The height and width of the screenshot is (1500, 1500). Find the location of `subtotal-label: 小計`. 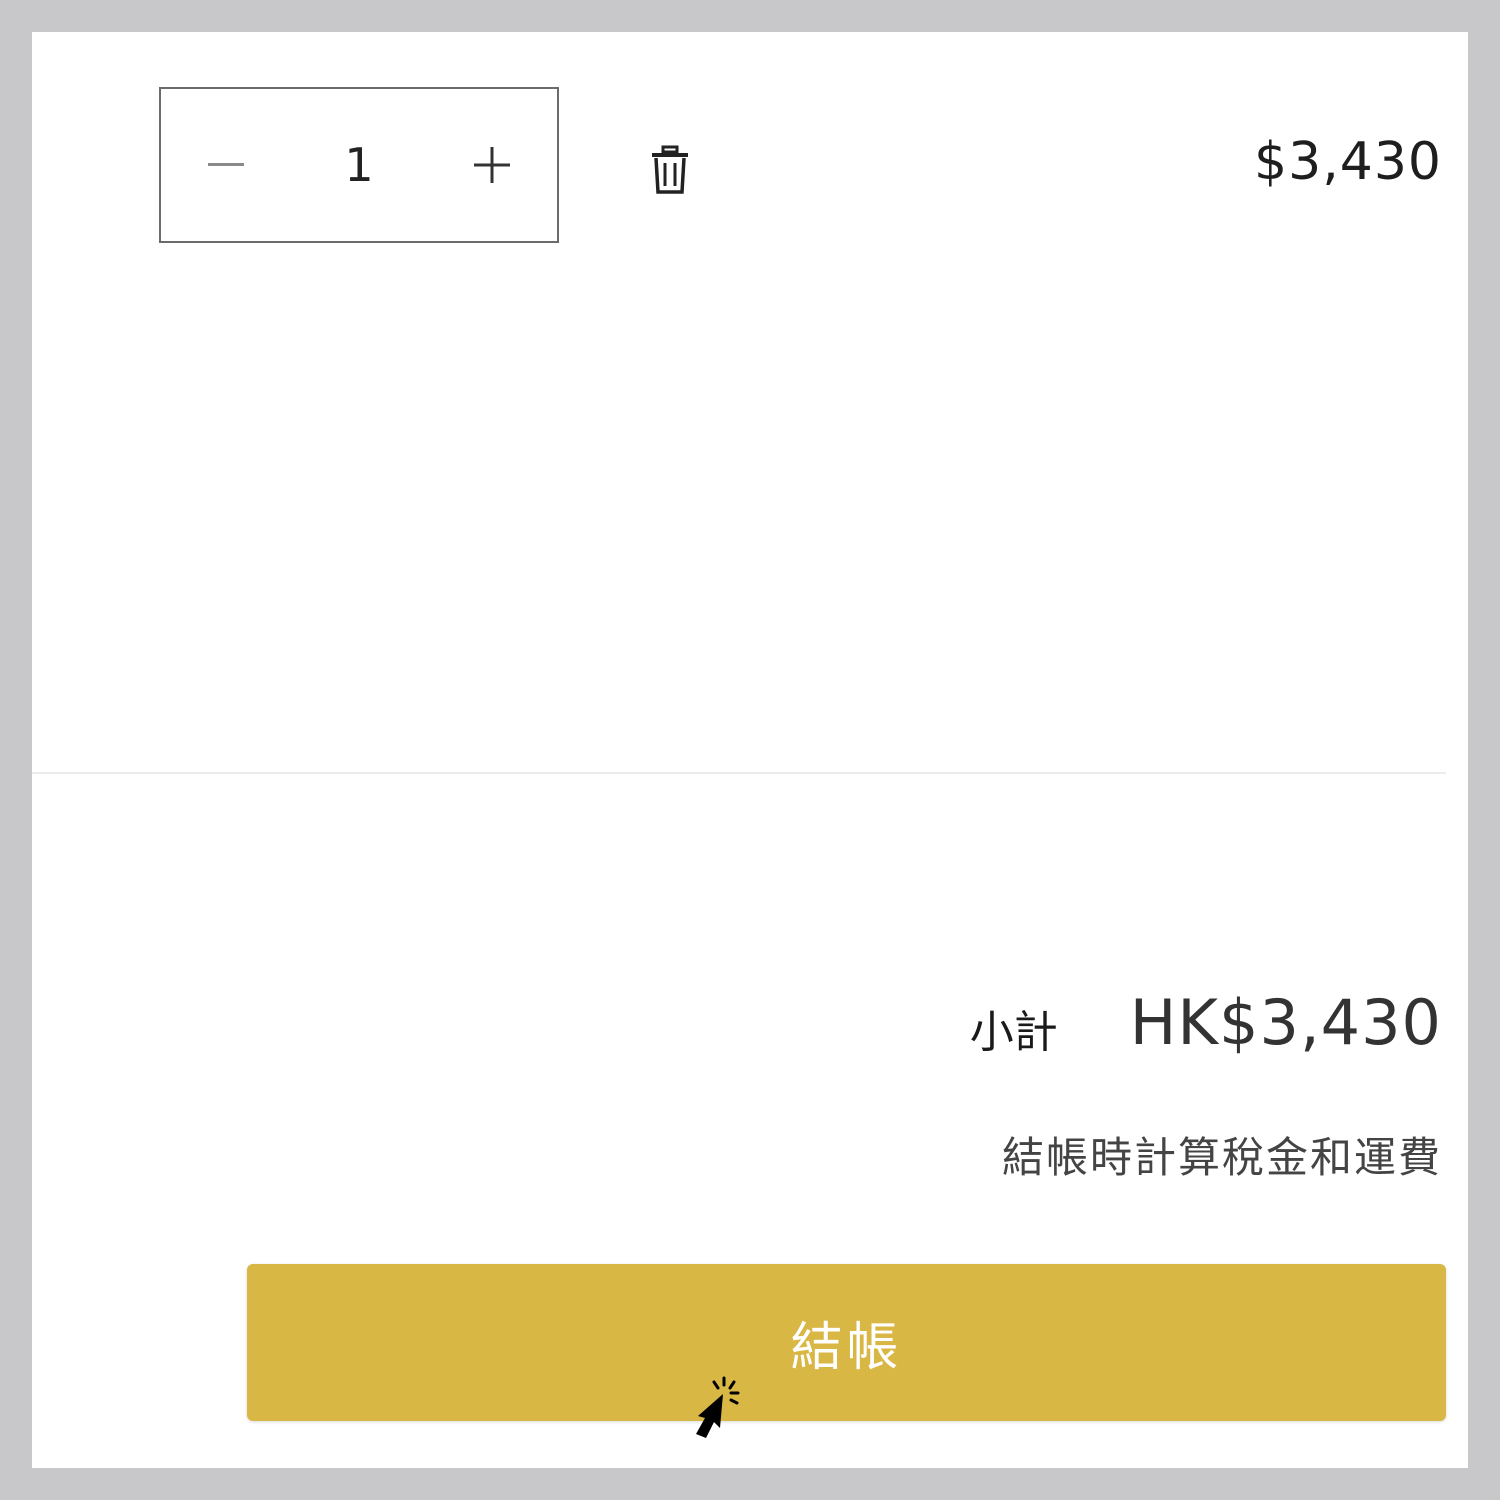

subtotal-label: 小計 is located at coordinates (1013, 1032).